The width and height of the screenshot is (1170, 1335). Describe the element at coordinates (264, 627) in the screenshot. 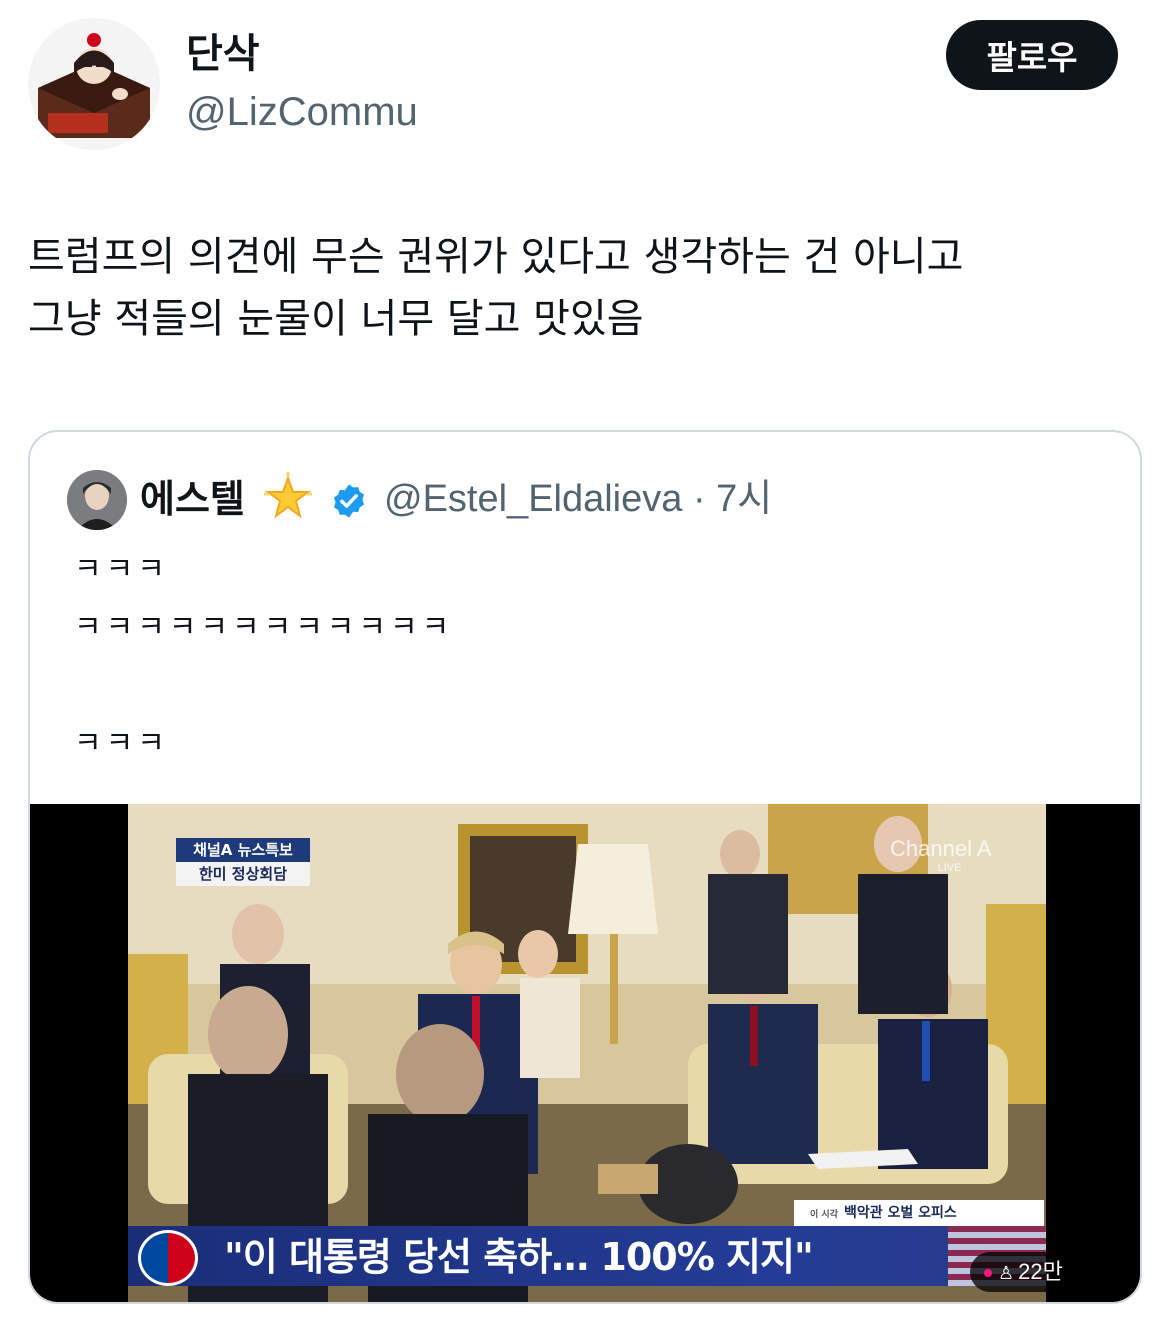

I see `quoted-text-line: ㅋㅋㅋㅋㅋㅋㅋㅋㅋㅋㅋㅋ` at that location.